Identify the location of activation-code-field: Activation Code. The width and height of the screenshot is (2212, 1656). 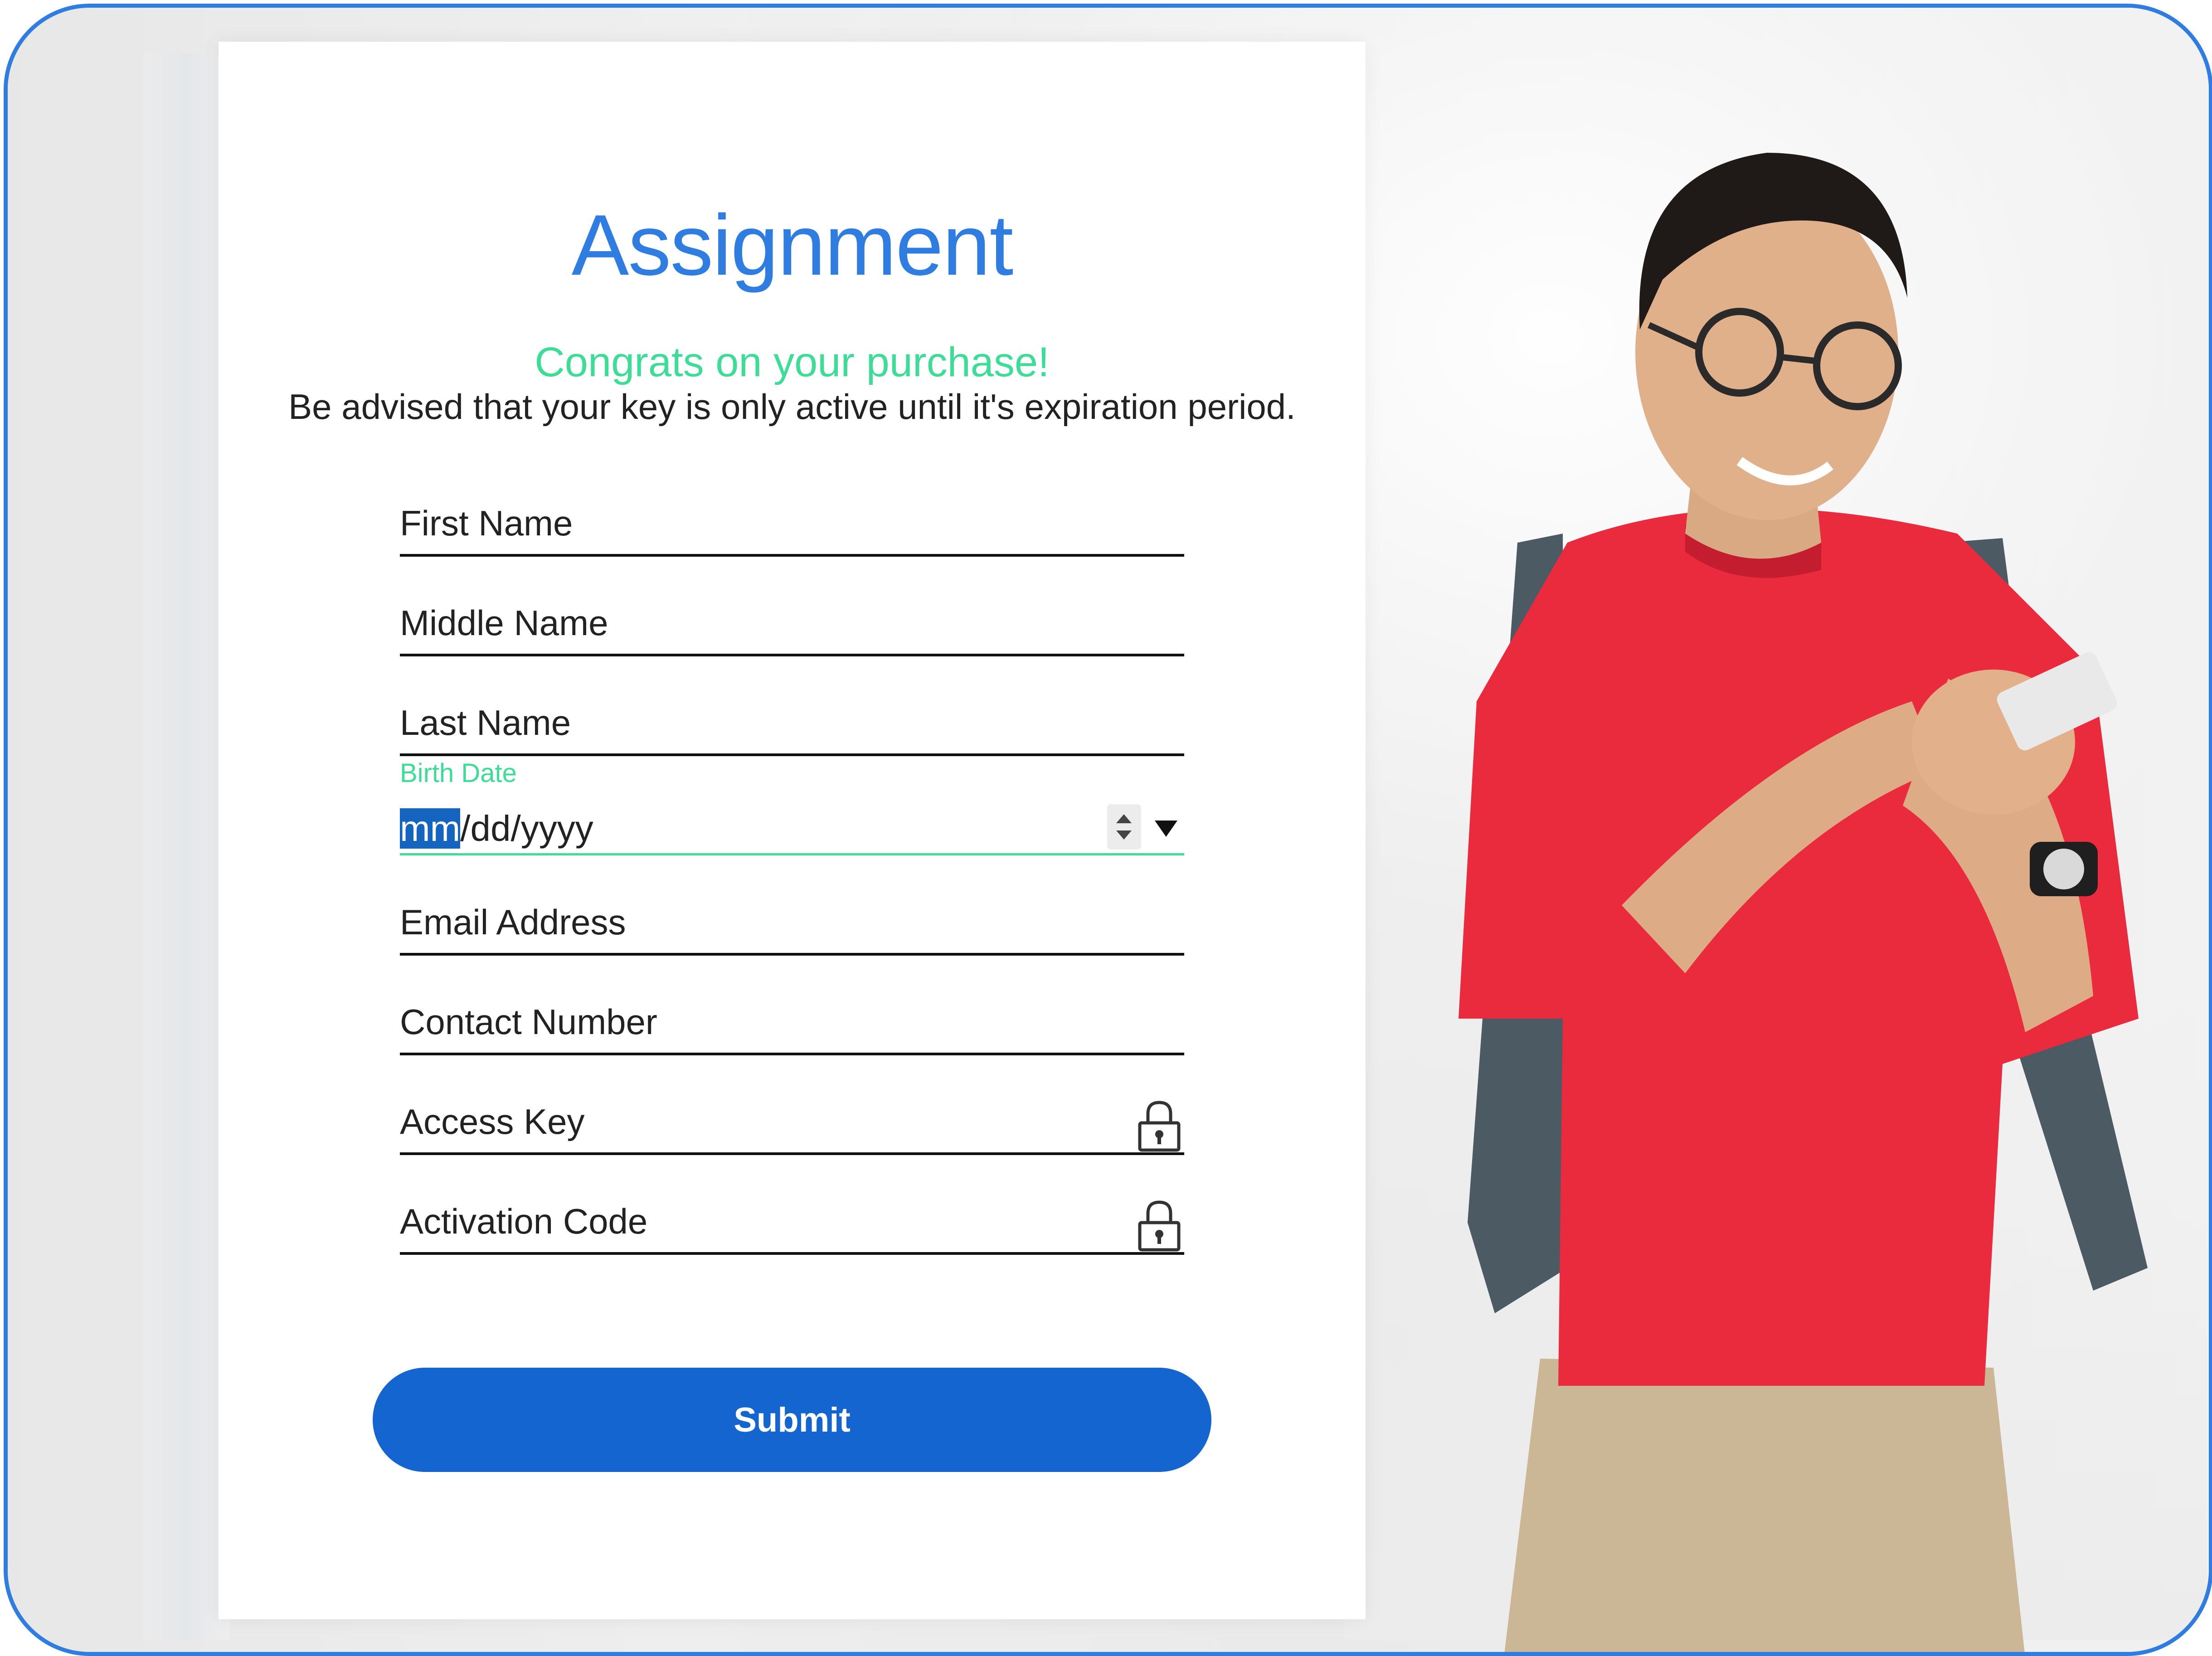
(792, 1224).